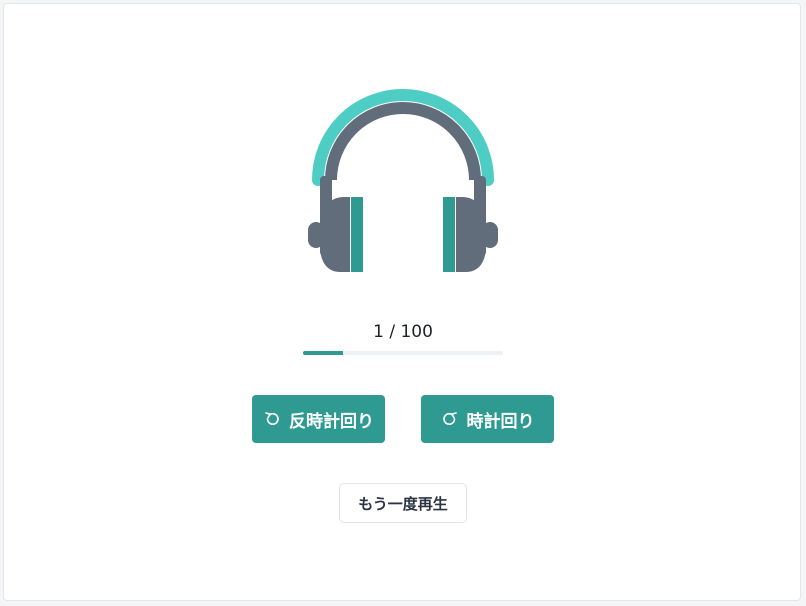 This screenshot has width=806, height=606. What do you see at coordinates (403, 503) in the screenshot?
I see `replay-button: もう一度再生` at bounding box center [403, 503].